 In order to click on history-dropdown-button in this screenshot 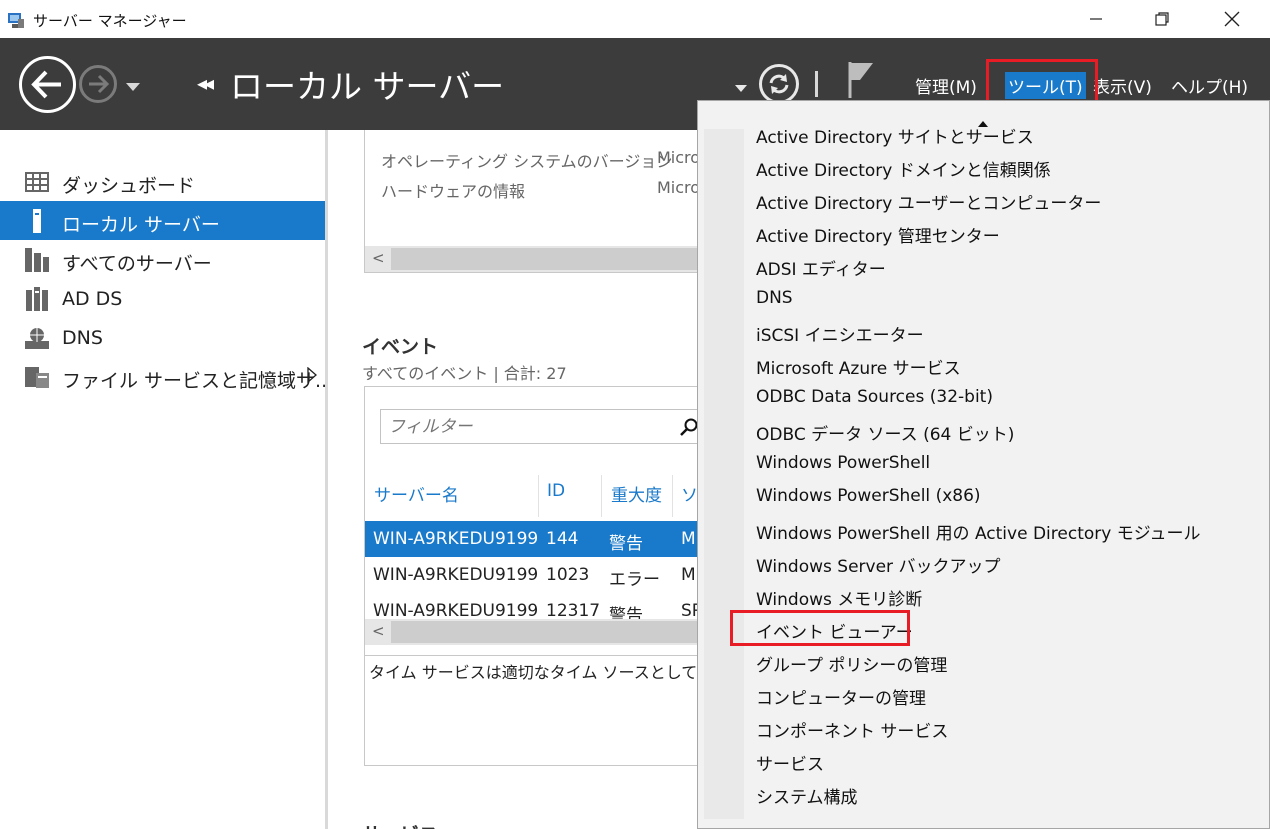, I will do `click(133, 87)`.